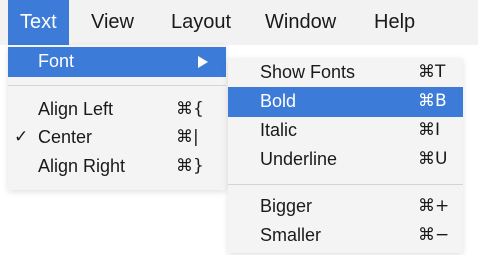  What do you see at coordinates (187, 137) in the screenshot?
I see `menu-item-center-shortcut: ⌘|` at bounding box center [187, 137].